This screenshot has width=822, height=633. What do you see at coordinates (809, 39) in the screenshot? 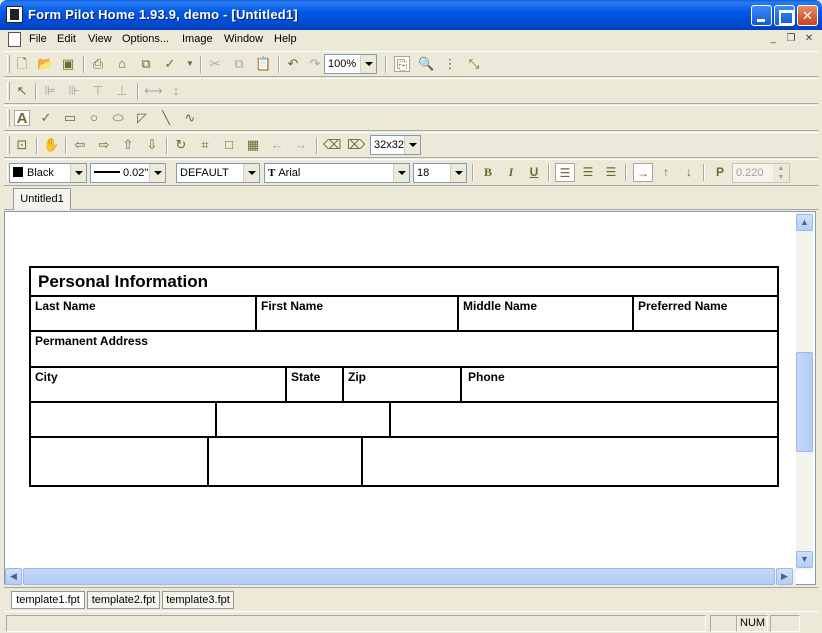
I see `mdi-close-icon: ✕` at bounding box center [809, 39].